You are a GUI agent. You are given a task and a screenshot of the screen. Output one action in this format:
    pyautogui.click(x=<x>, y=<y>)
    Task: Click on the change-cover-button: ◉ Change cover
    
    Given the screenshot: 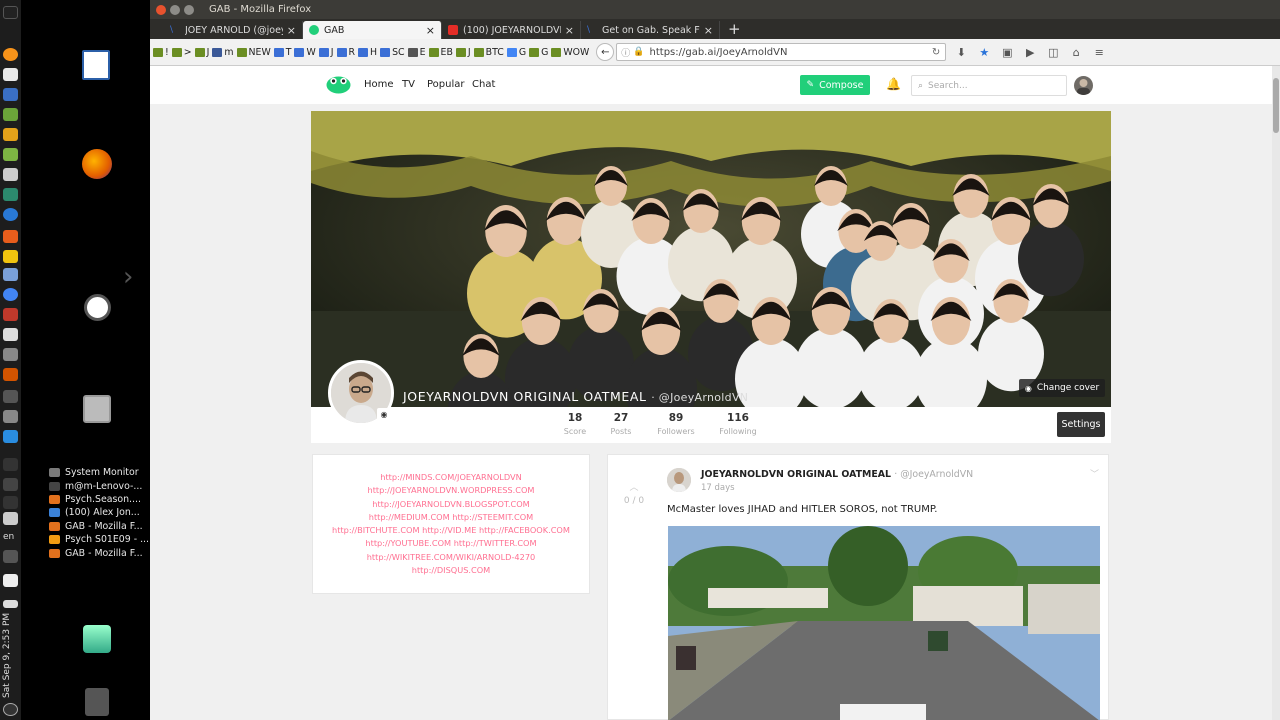 What is the action you would take?
    pyautogui.click(x=1062, y=388)
    